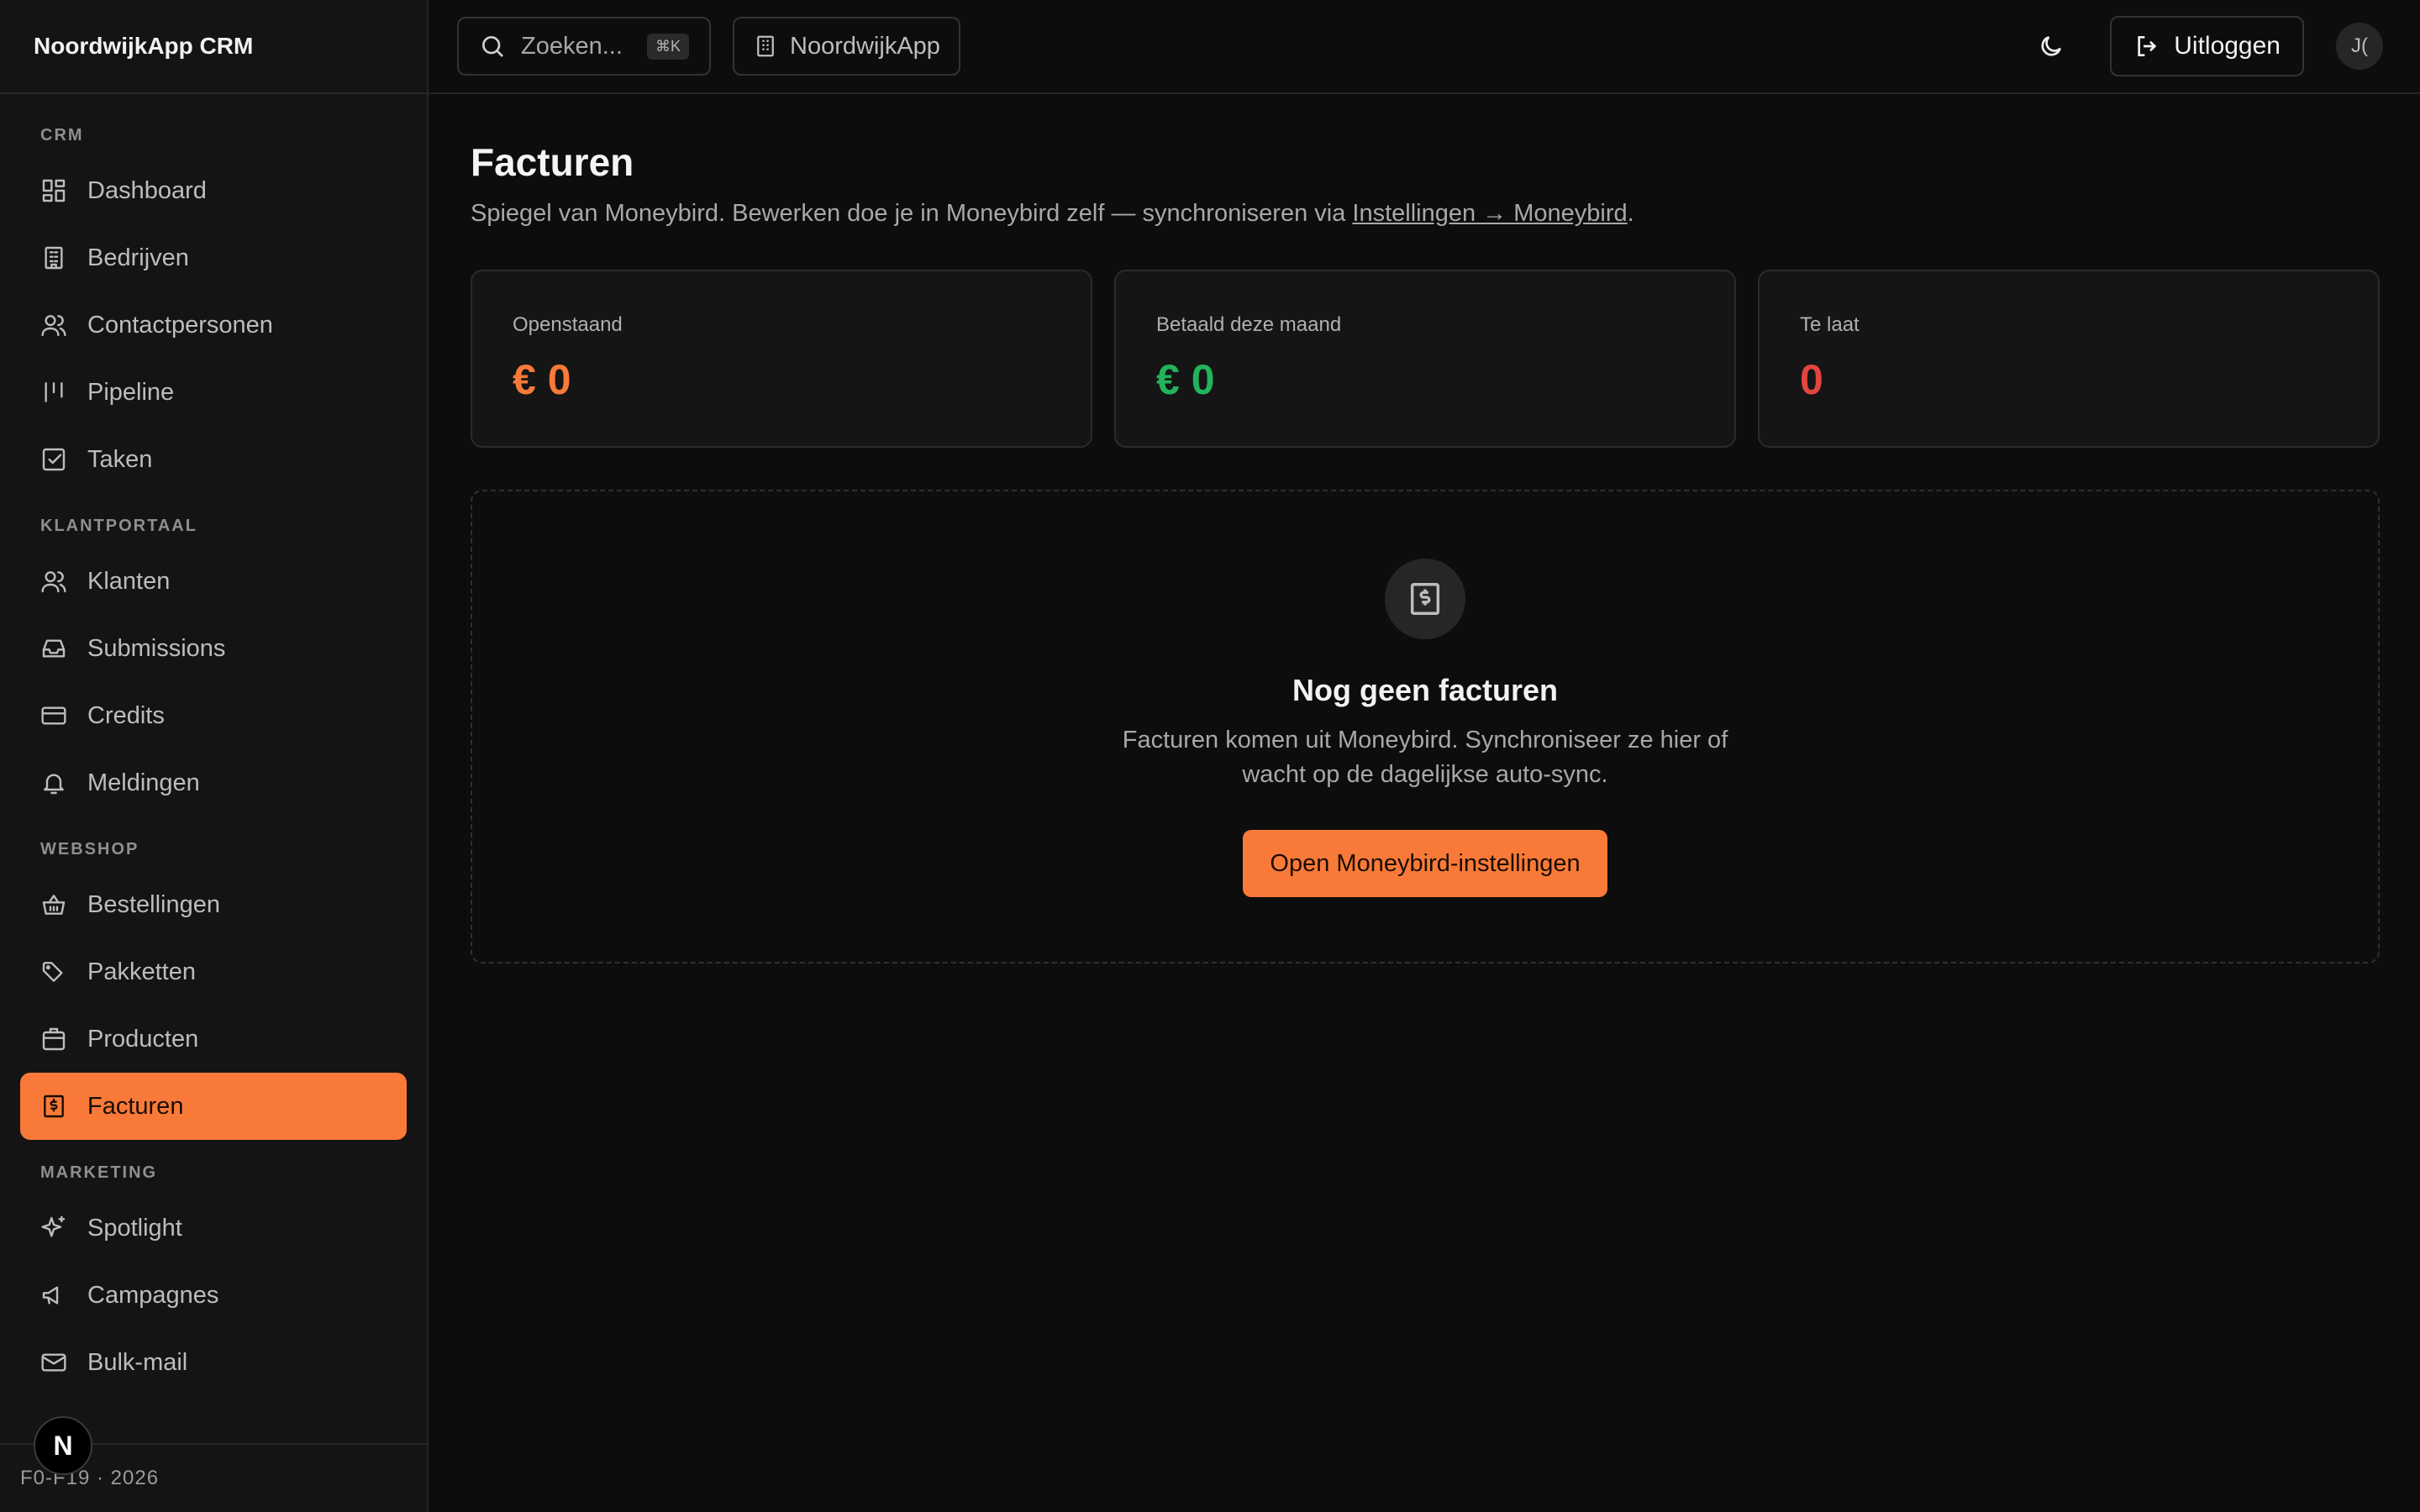 The width and height of the screenshot is (2420, 1512). Describe the element at coordinates (552, 162) in the screenshot. I see `page-title: Facturen` at that location.